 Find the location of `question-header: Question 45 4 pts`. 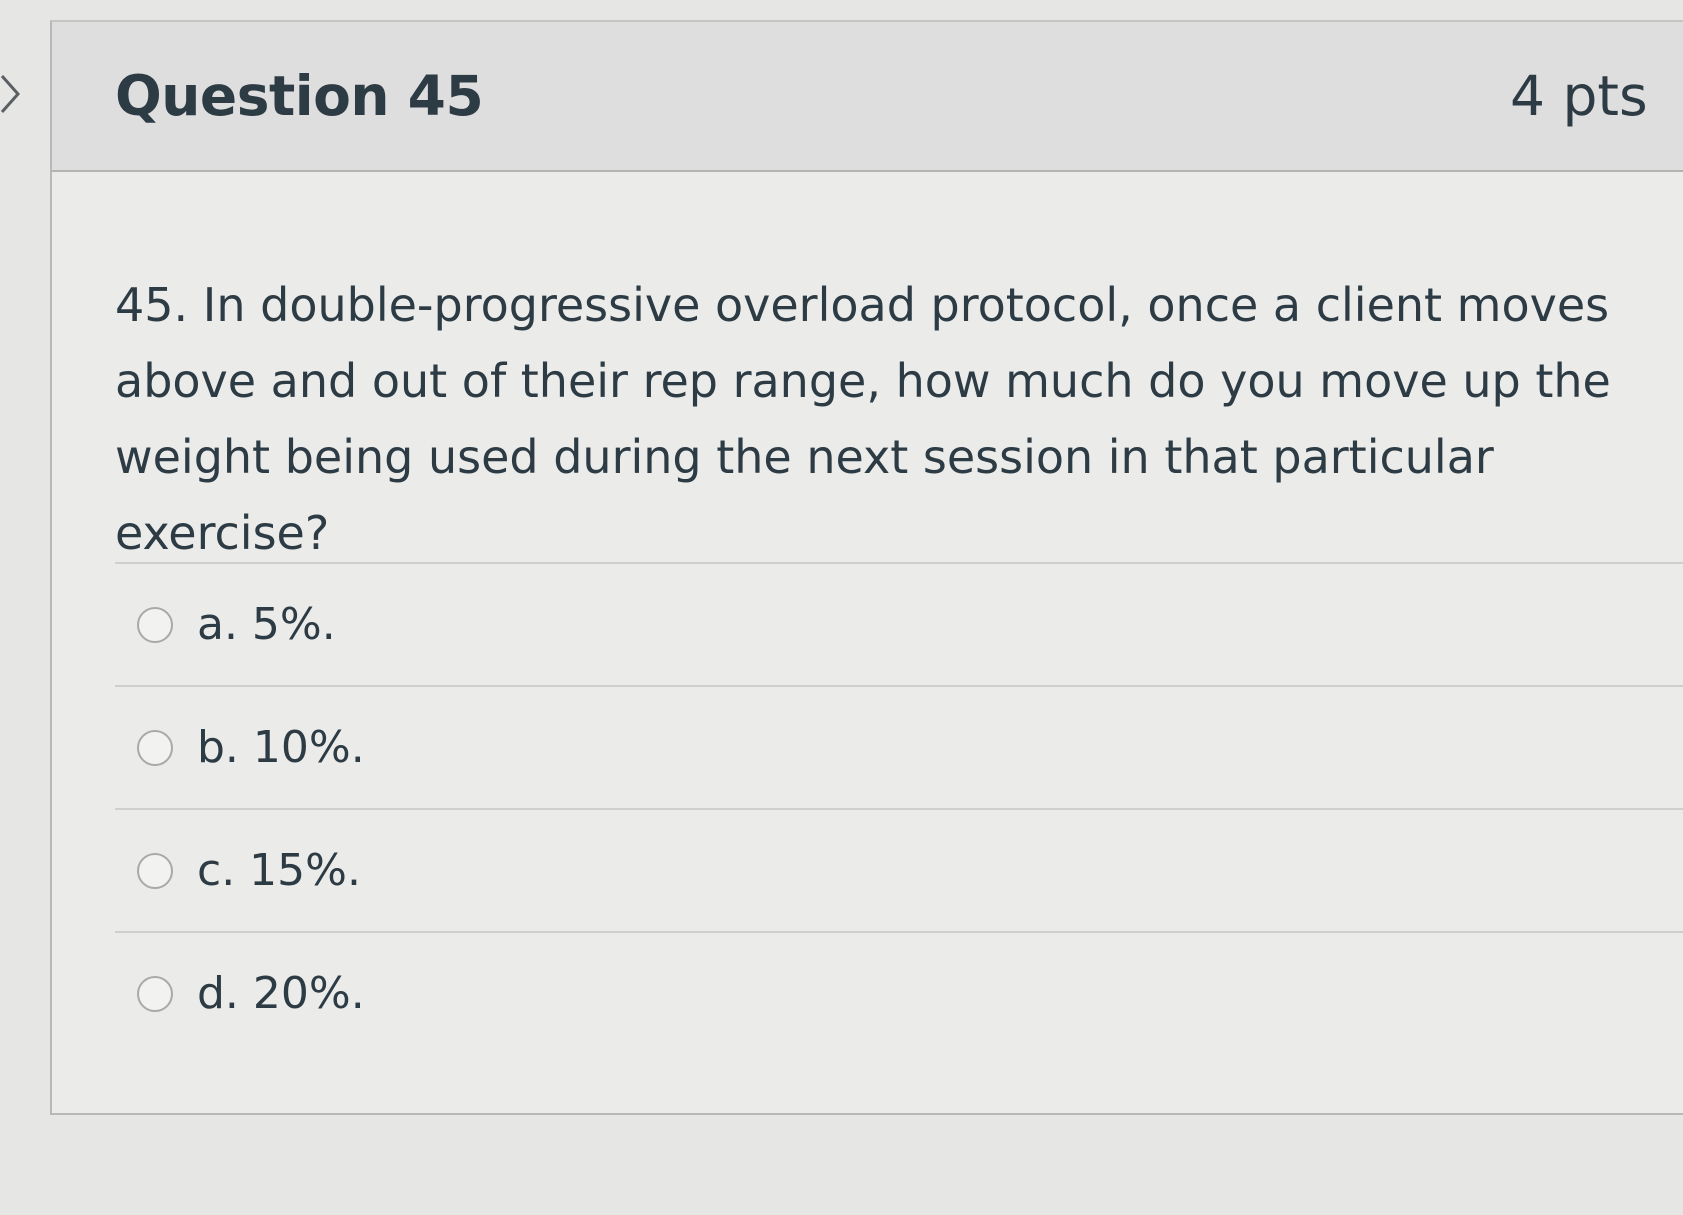

question-header: Question 45 4 pts is located at coordinates (867, 97).